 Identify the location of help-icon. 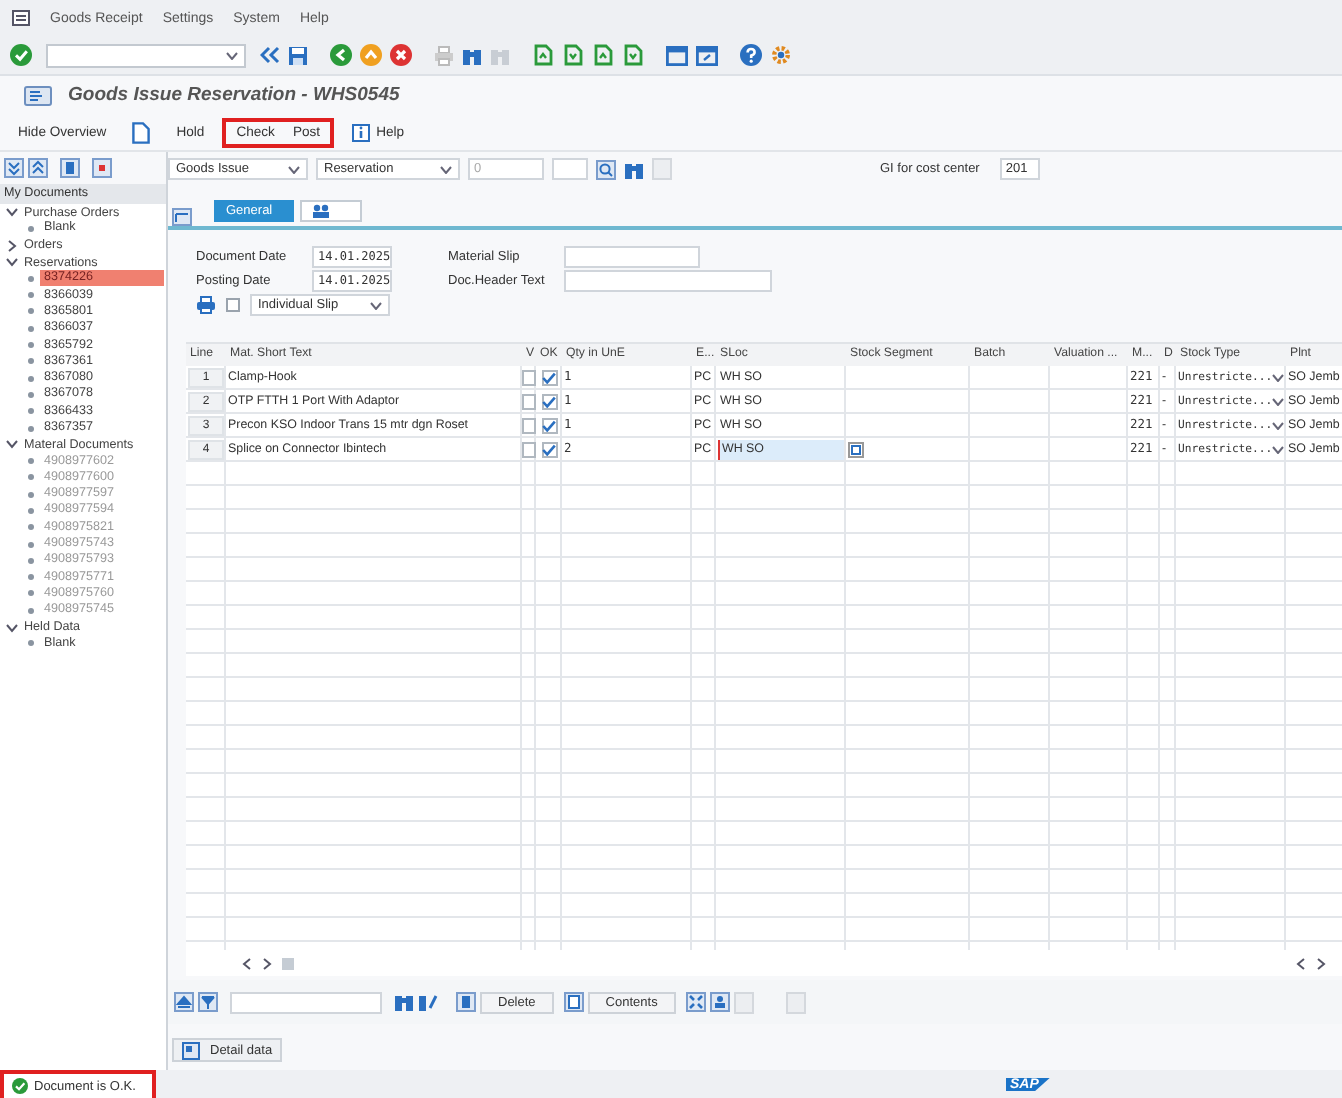
(751, 55).